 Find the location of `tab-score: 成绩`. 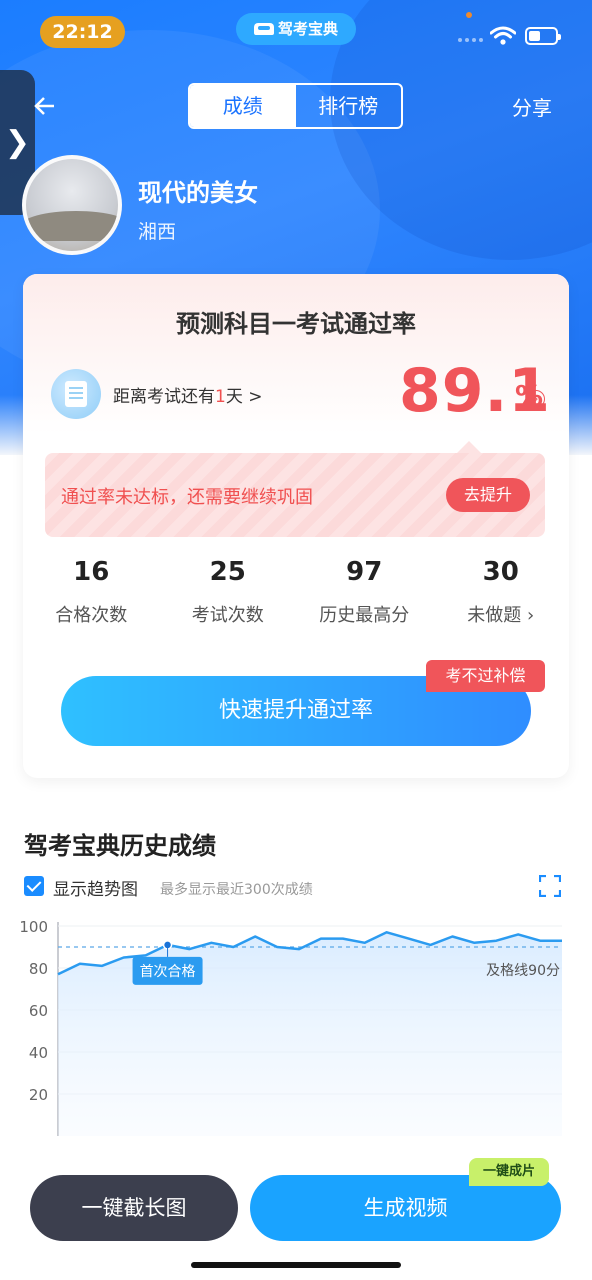

tab-score: 成绩 is located at coordinates (243, 106).